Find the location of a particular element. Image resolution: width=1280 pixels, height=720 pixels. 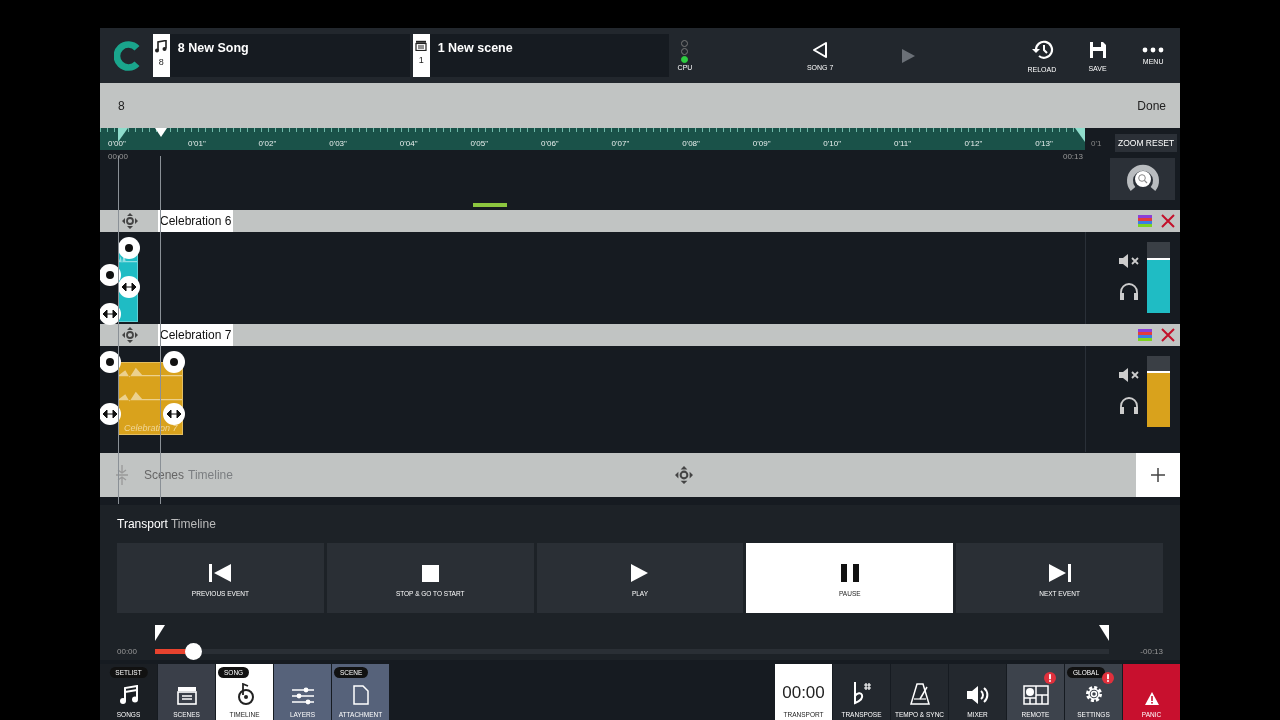

elapsed-time: 00:00 is located at coordinates (128, 651).